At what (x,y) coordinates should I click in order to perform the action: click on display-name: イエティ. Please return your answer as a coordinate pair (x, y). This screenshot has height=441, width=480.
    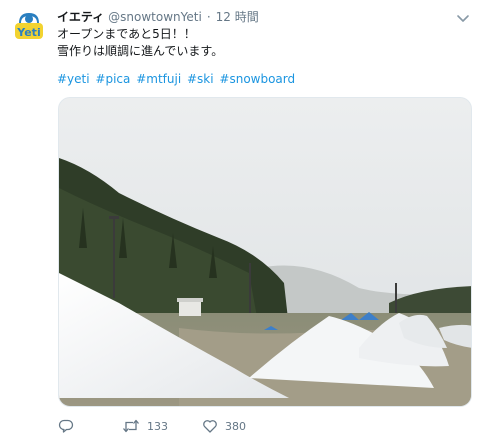
    Looking at the image, I should click on (80, 16).